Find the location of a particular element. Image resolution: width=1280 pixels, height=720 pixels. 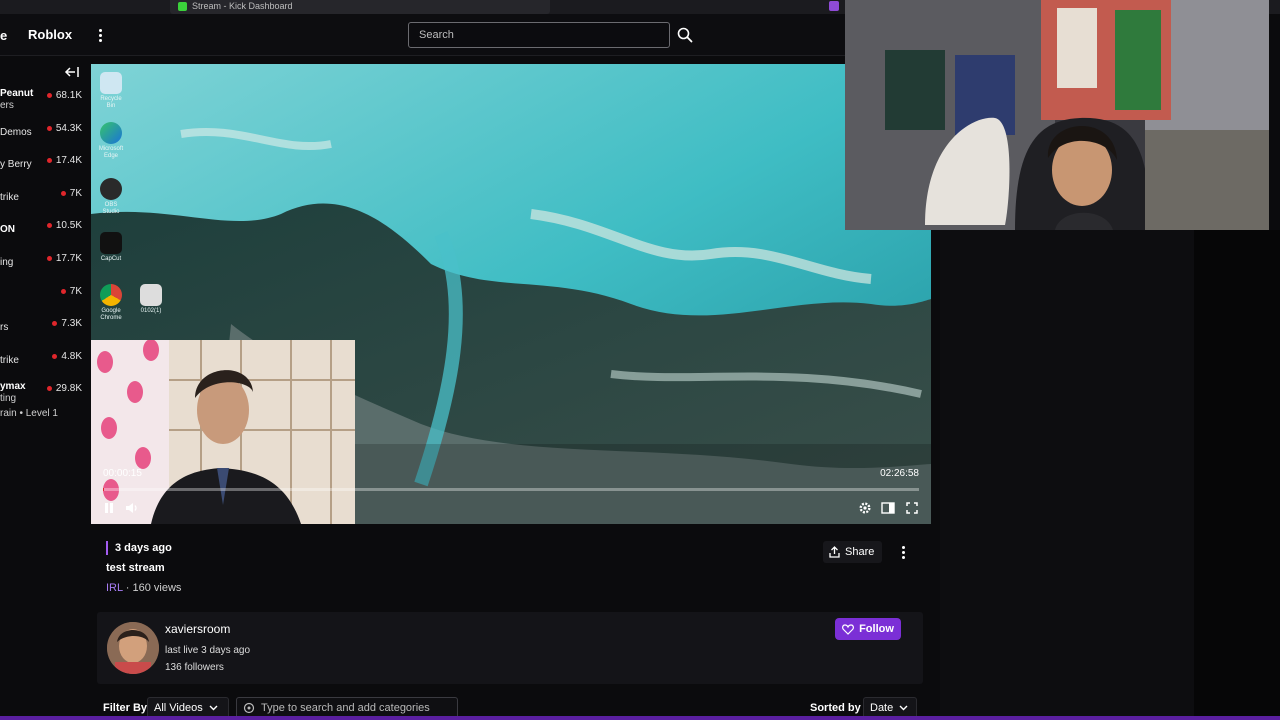

desktop-recycle-bin-icon: Recycle Bin is located at coordinates (111, 91).